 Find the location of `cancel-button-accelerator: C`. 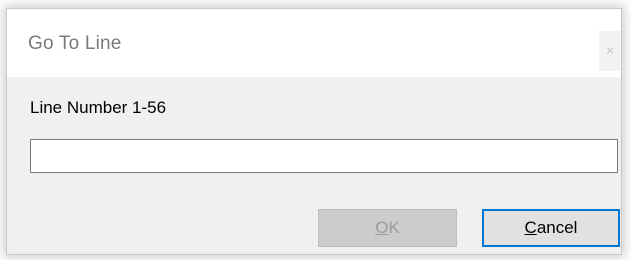

cancel-button-accelerator: C is located at coordinates (530, 227).